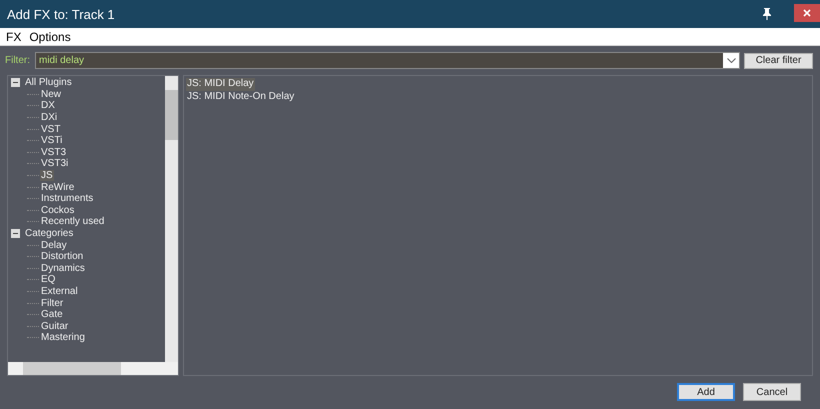 The width and height of the screenshot is (820, 409). Describe the element at coordinates (55, 326) in the screenshot. I see `tree-item: Guitar` at that location.